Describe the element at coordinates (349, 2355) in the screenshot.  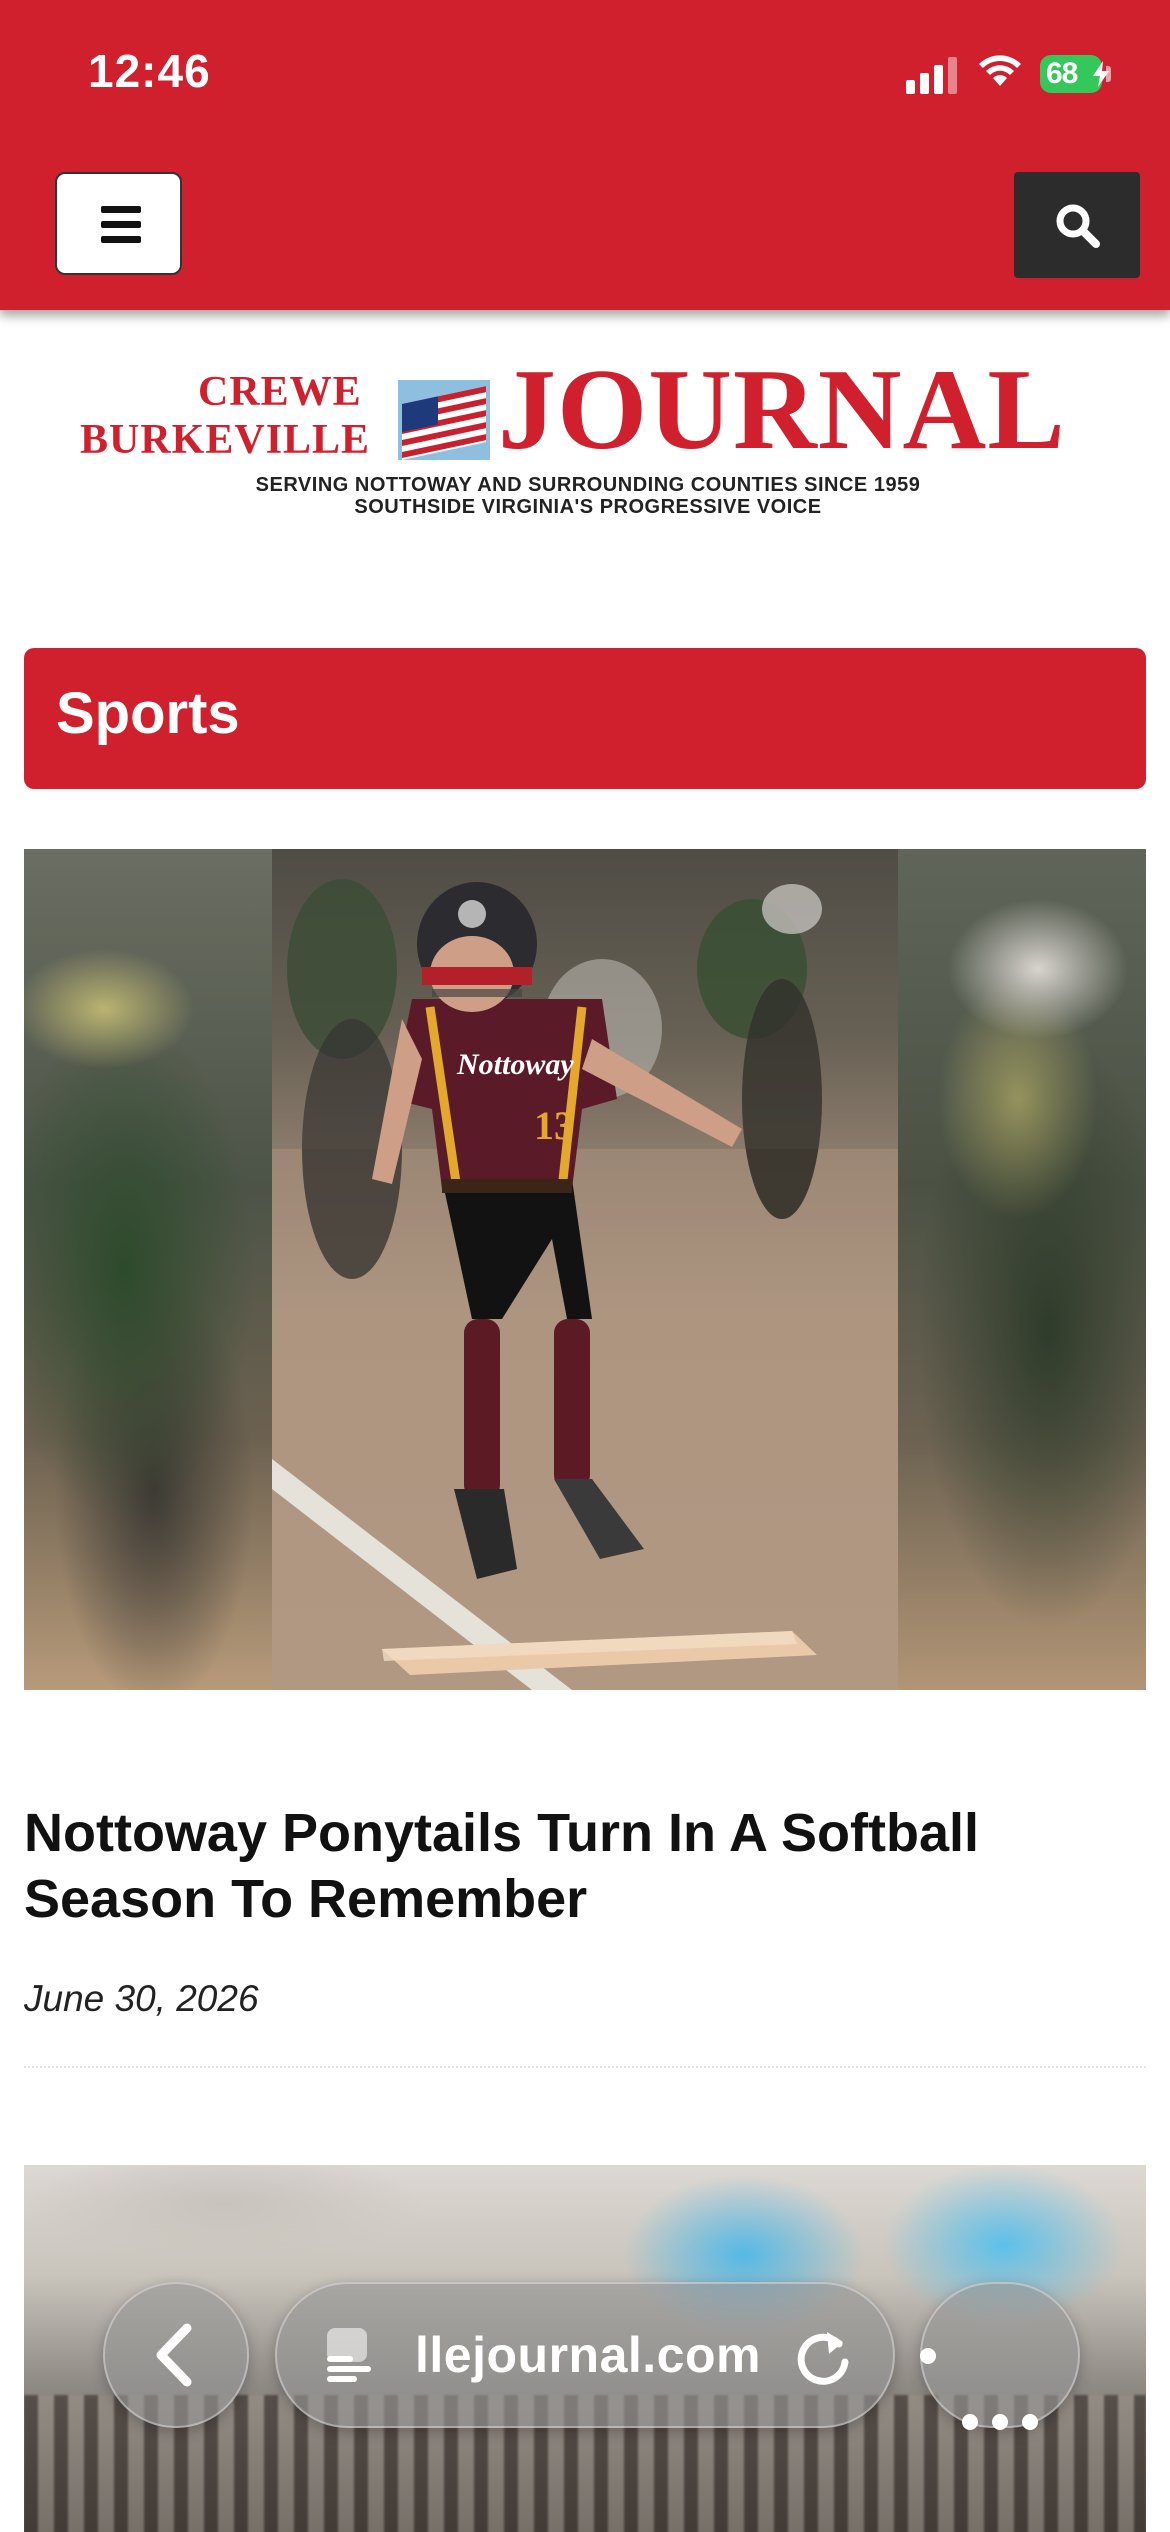
I see `page-menu-icon` at that location.